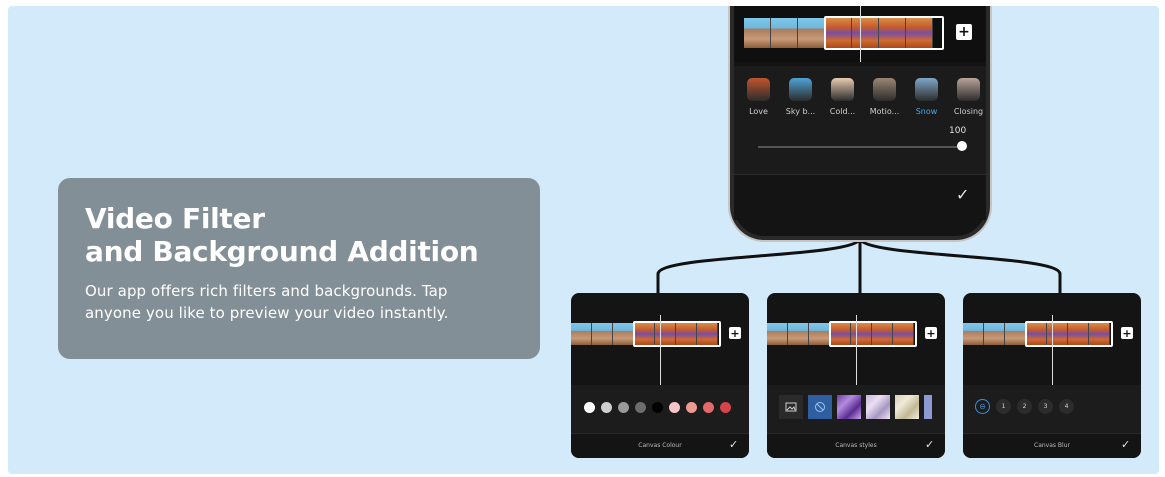 The image size is (1165, 477). What do you see at coordinates (1003, 406) in the screenshot?
I see `blur-option: 1` at bounding box center [1003, 406].